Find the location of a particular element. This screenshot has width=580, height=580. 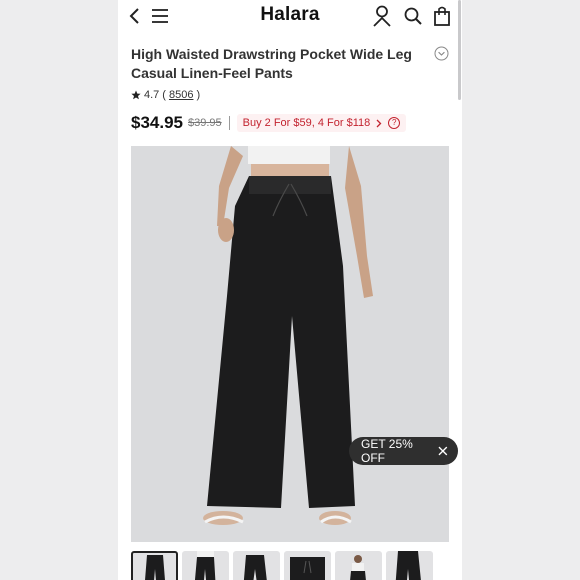

promo-text: Buy 2 For $59, 4 For $118 is located at coordinates (306, 123).